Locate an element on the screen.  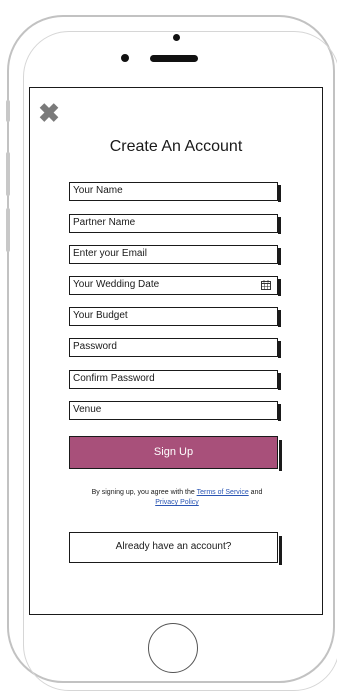
partner-name-field: Partner Name is located at coordinates (175, 224).